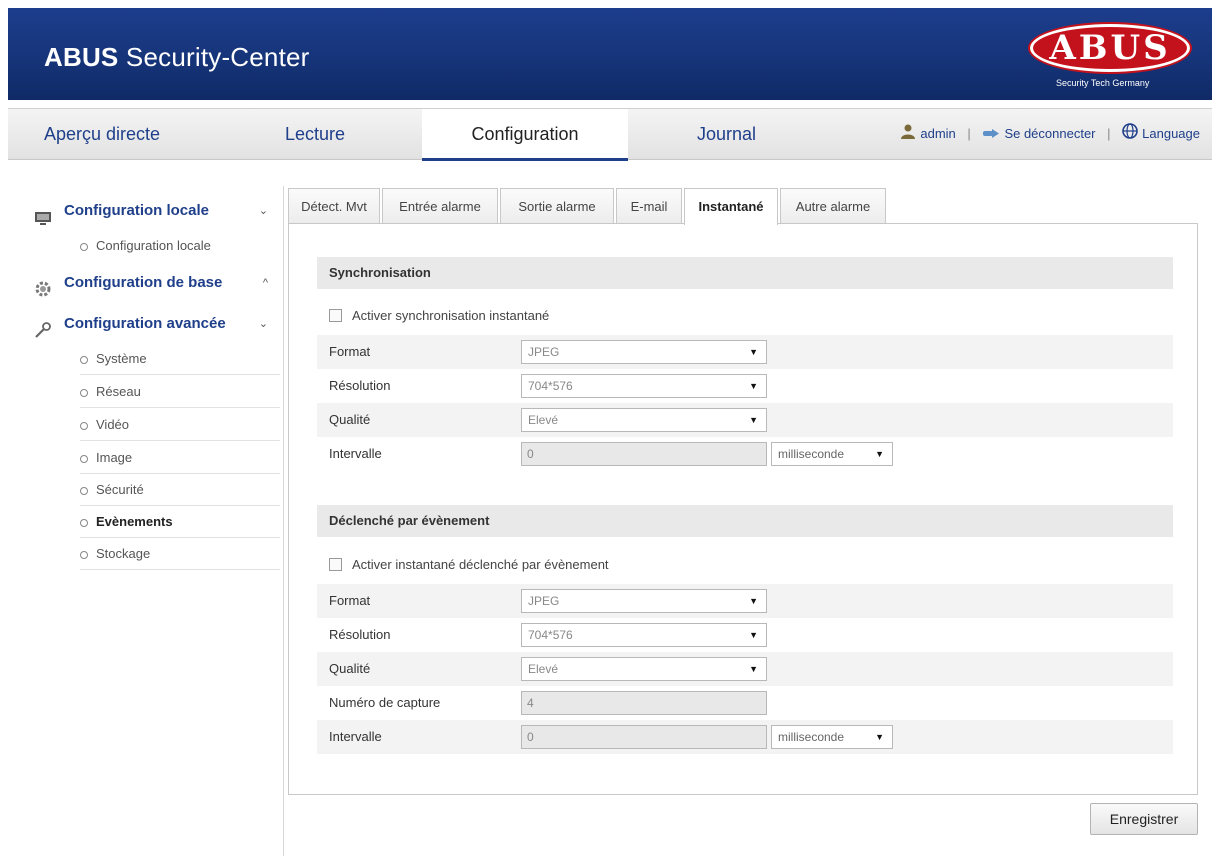  What do you see at coordinates (908, 135) in the screenshot?
I see `user-icon` at bounding box center [908, 135].